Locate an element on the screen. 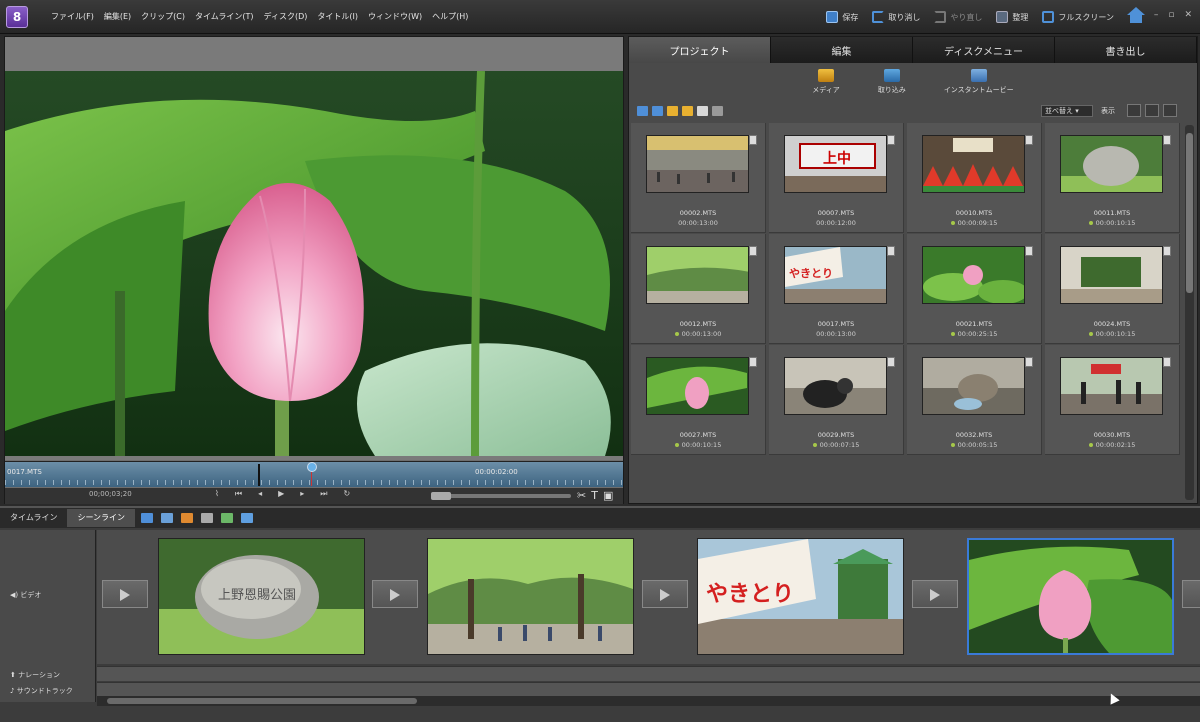 The height and width of the screenshot is (722, 1200). text-tool-icon: T is located at coordinates (594, 495).